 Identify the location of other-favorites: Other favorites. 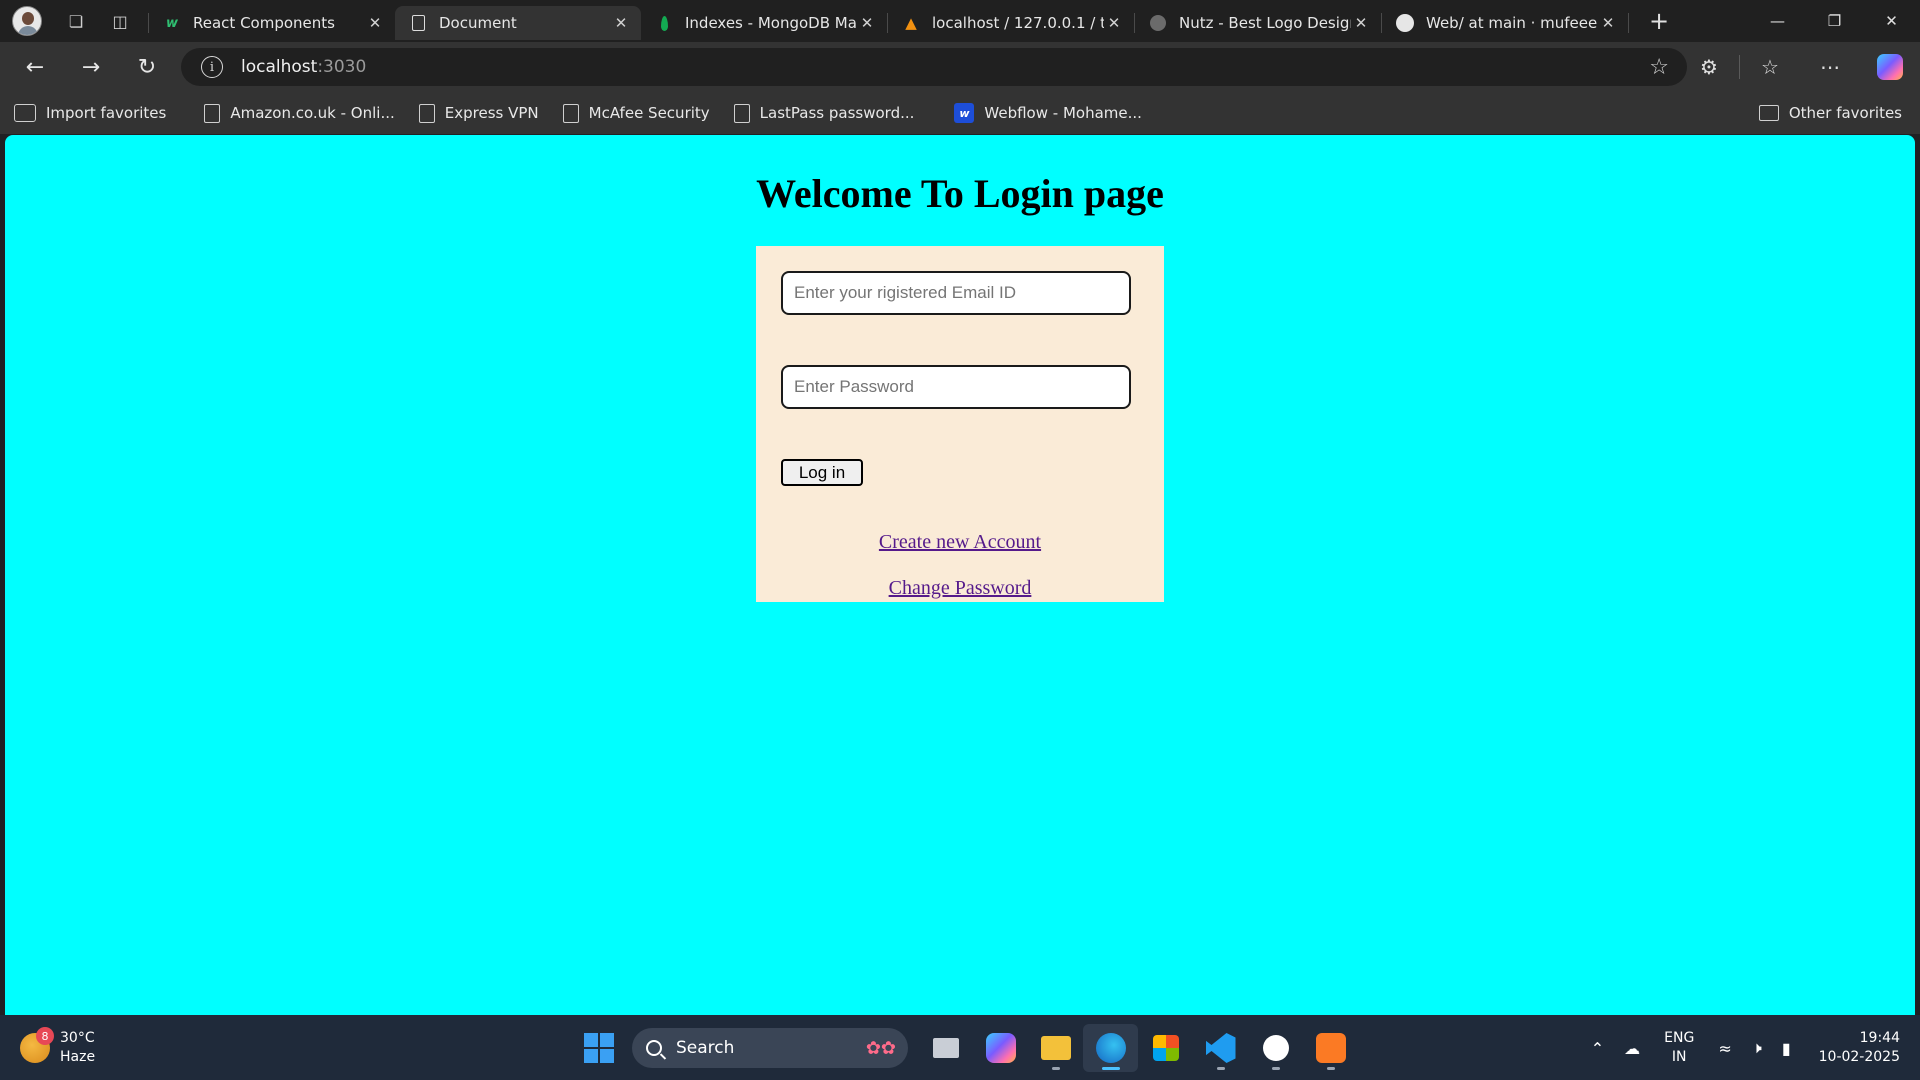
(1830, 113).